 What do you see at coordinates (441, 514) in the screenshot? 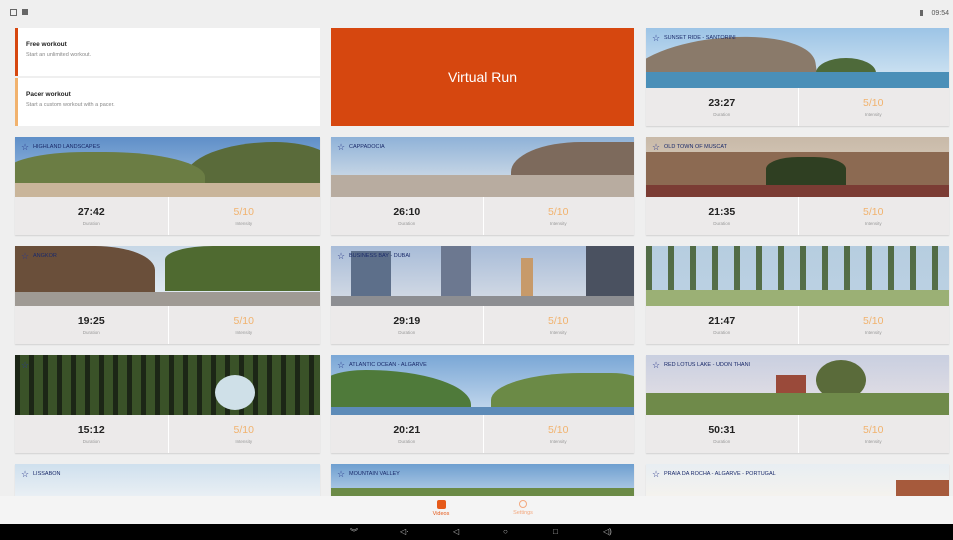
I see `tab-videos-label: Videos` at bounding box center [441, 514].